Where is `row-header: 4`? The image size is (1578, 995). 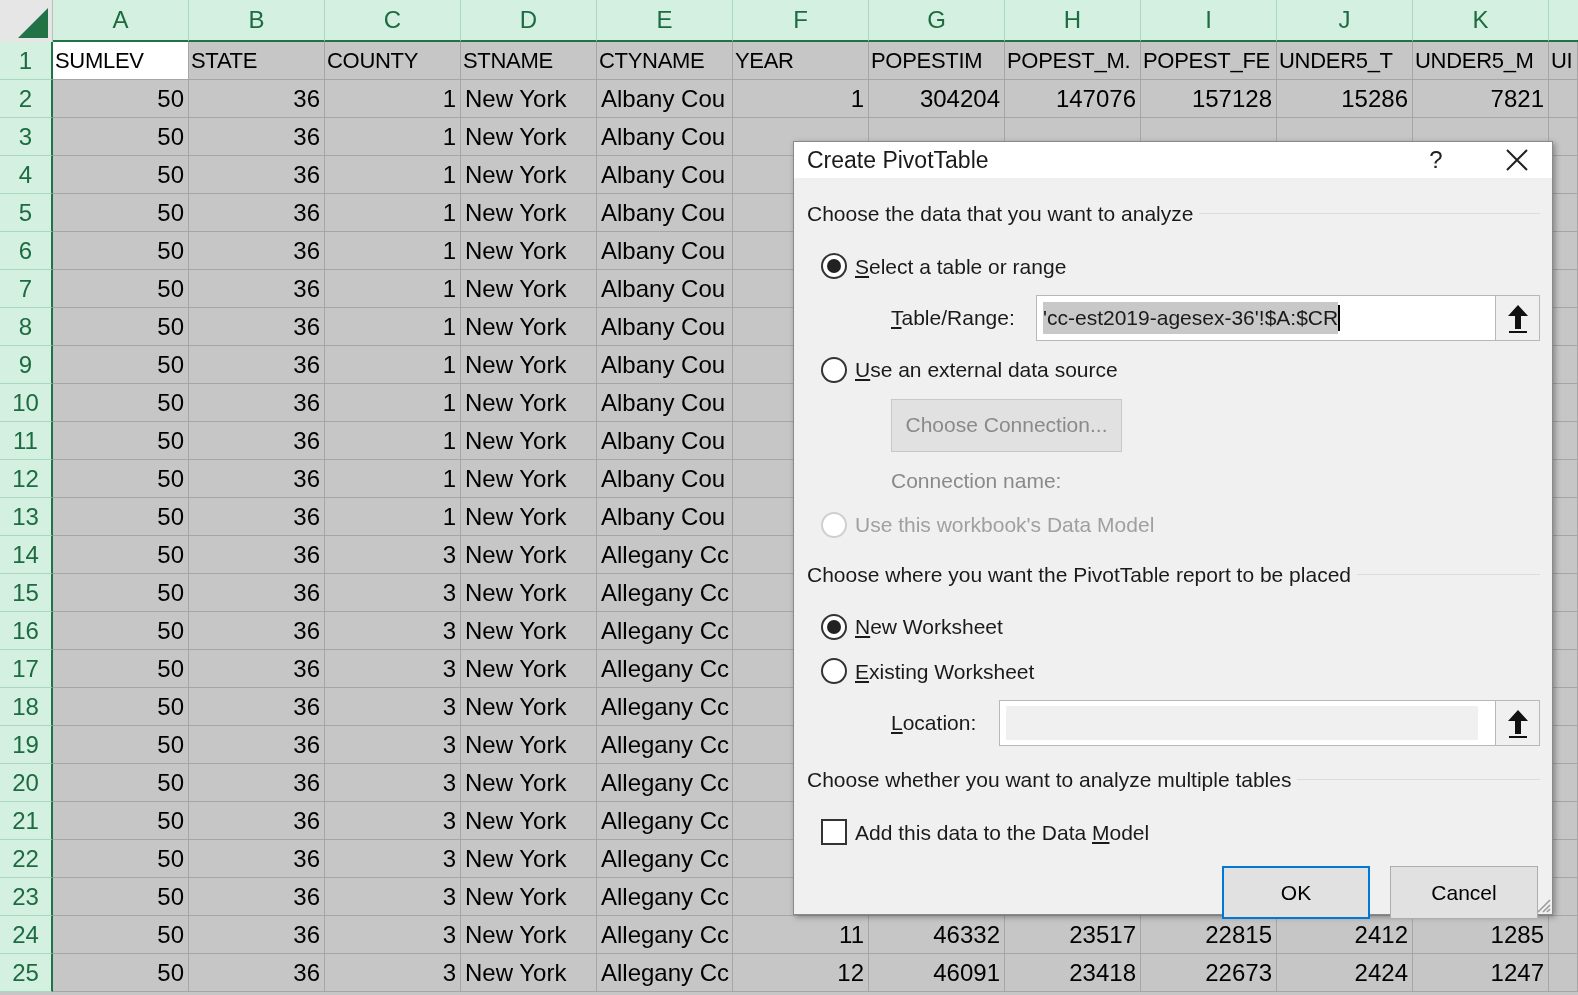 row-header: 4 is located at coordinates (26, 175).